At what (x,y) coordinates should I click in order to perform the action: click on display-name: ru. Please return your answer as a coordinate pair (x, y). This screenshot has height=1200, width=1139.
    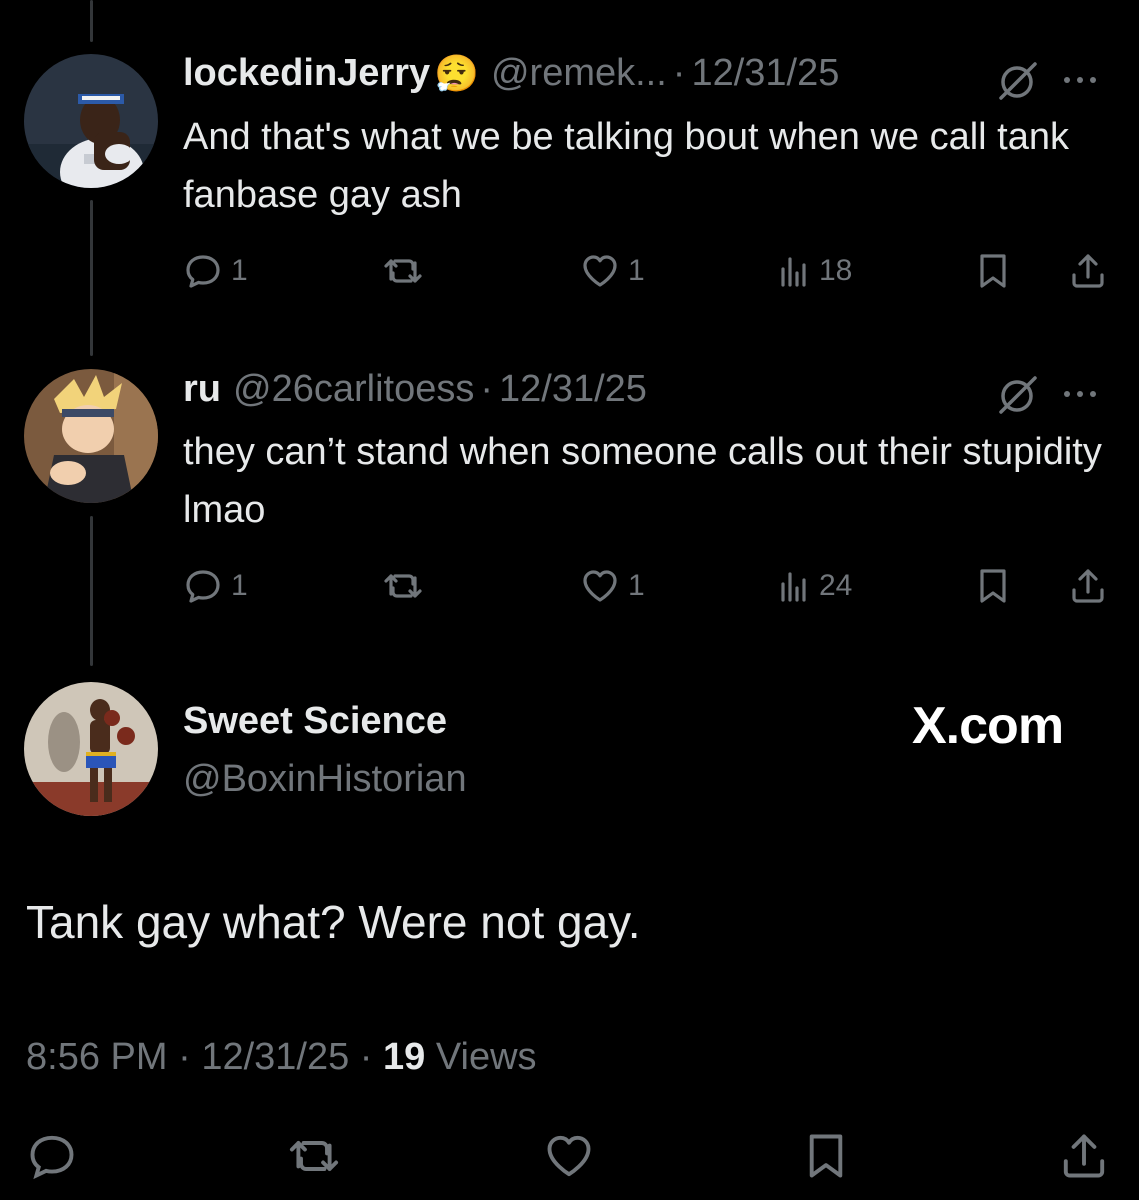
    Looking at the image, I should click on (202, 389).